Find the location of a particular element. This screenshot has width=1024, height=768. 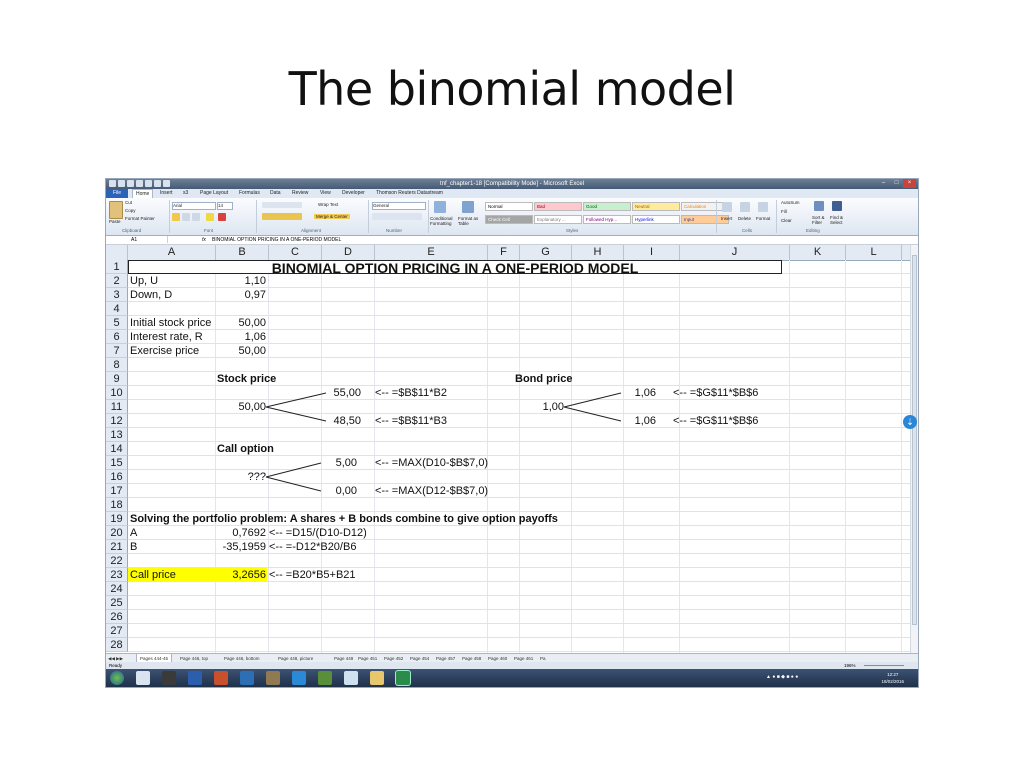

autosum-button: AutoSum is located at coordinates (790, 202).